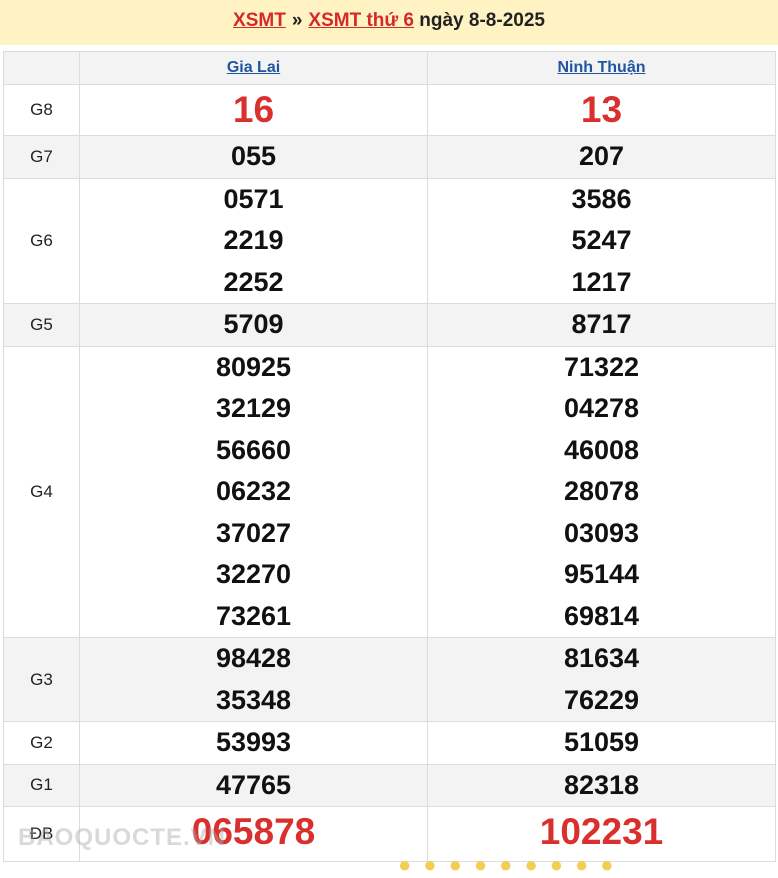 This screenshot has width=778, height=878. Describe the element at coordinates (253, 366) in the screenshot. I see `winning-number: 80925` at that location.